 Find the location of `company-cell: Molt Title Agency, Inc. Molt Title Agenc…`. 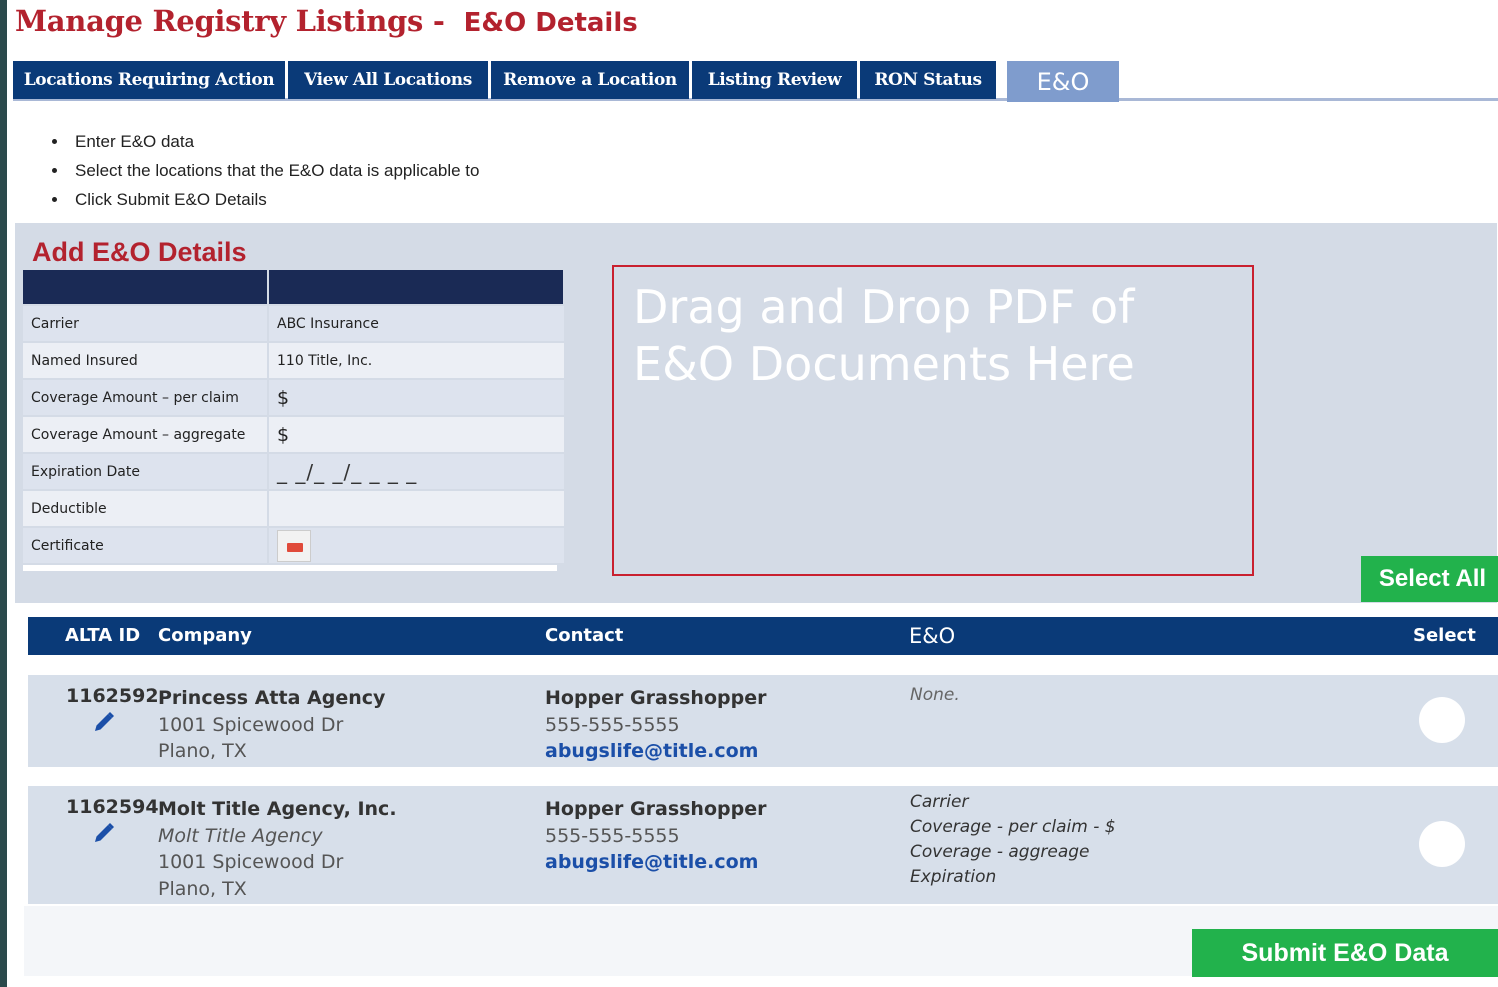

company-cell: Molt Title Agency, Inc. Molt Title Agenc… is located at coordinates (277, 849).